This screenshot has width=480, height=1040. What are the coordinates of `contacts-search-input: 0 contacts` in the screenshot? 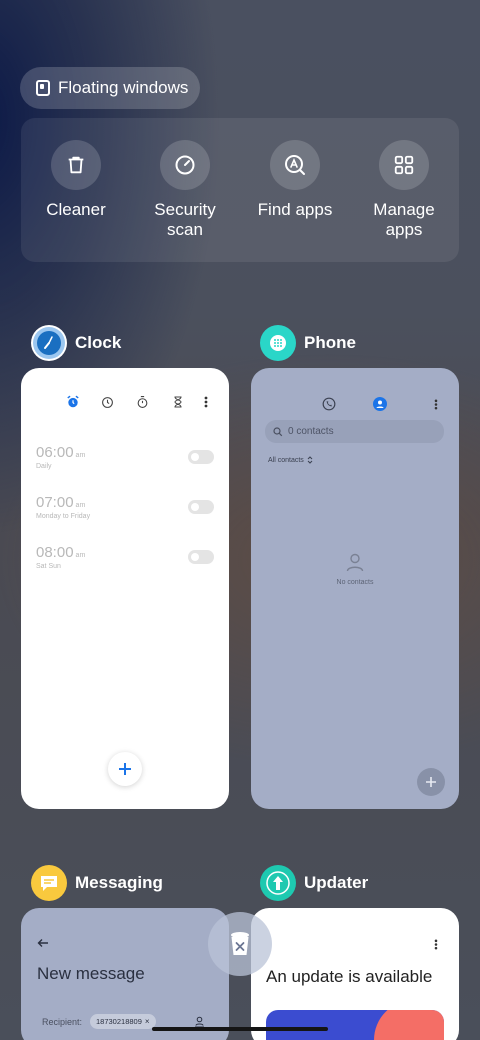 It's located at (354, 431).